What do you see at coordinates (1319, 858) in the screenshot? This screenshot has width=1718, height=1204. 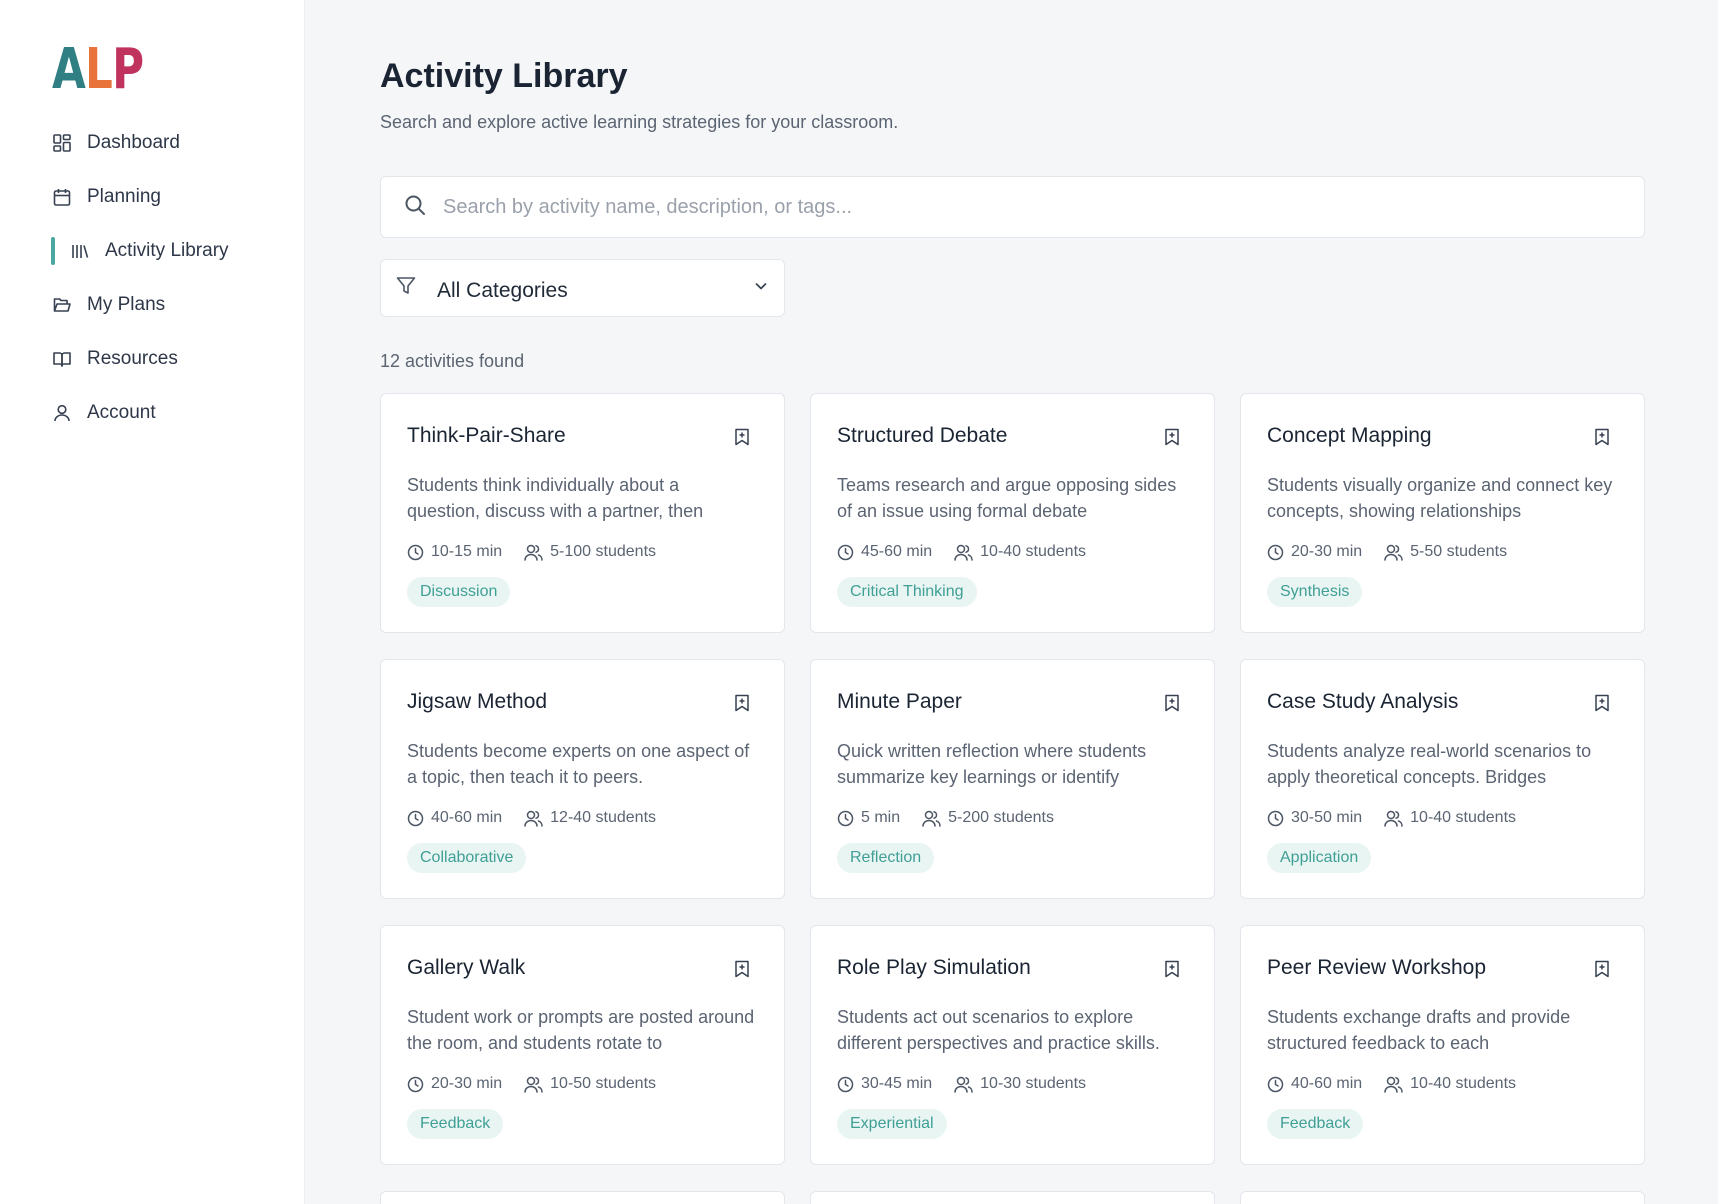 I see `category-tag: Application` at bounding box center [1319, 858].